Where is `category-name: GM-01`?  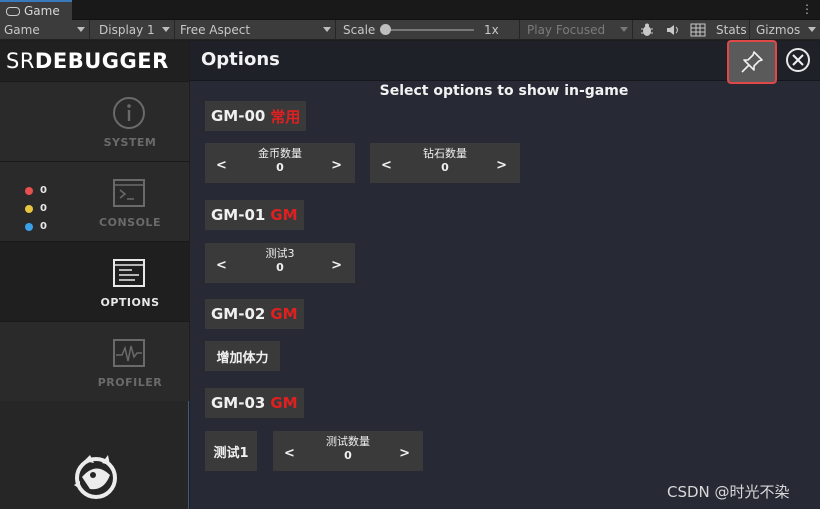
category-name: GM-01 is located at coordinates (238, 215).